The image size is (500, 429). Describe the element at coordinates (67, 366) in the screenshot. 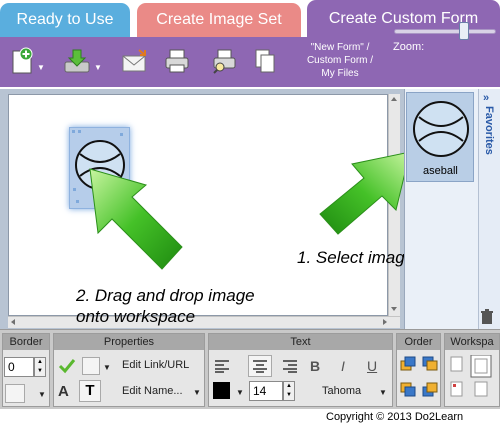

I see `checkmark-icon` at that location.